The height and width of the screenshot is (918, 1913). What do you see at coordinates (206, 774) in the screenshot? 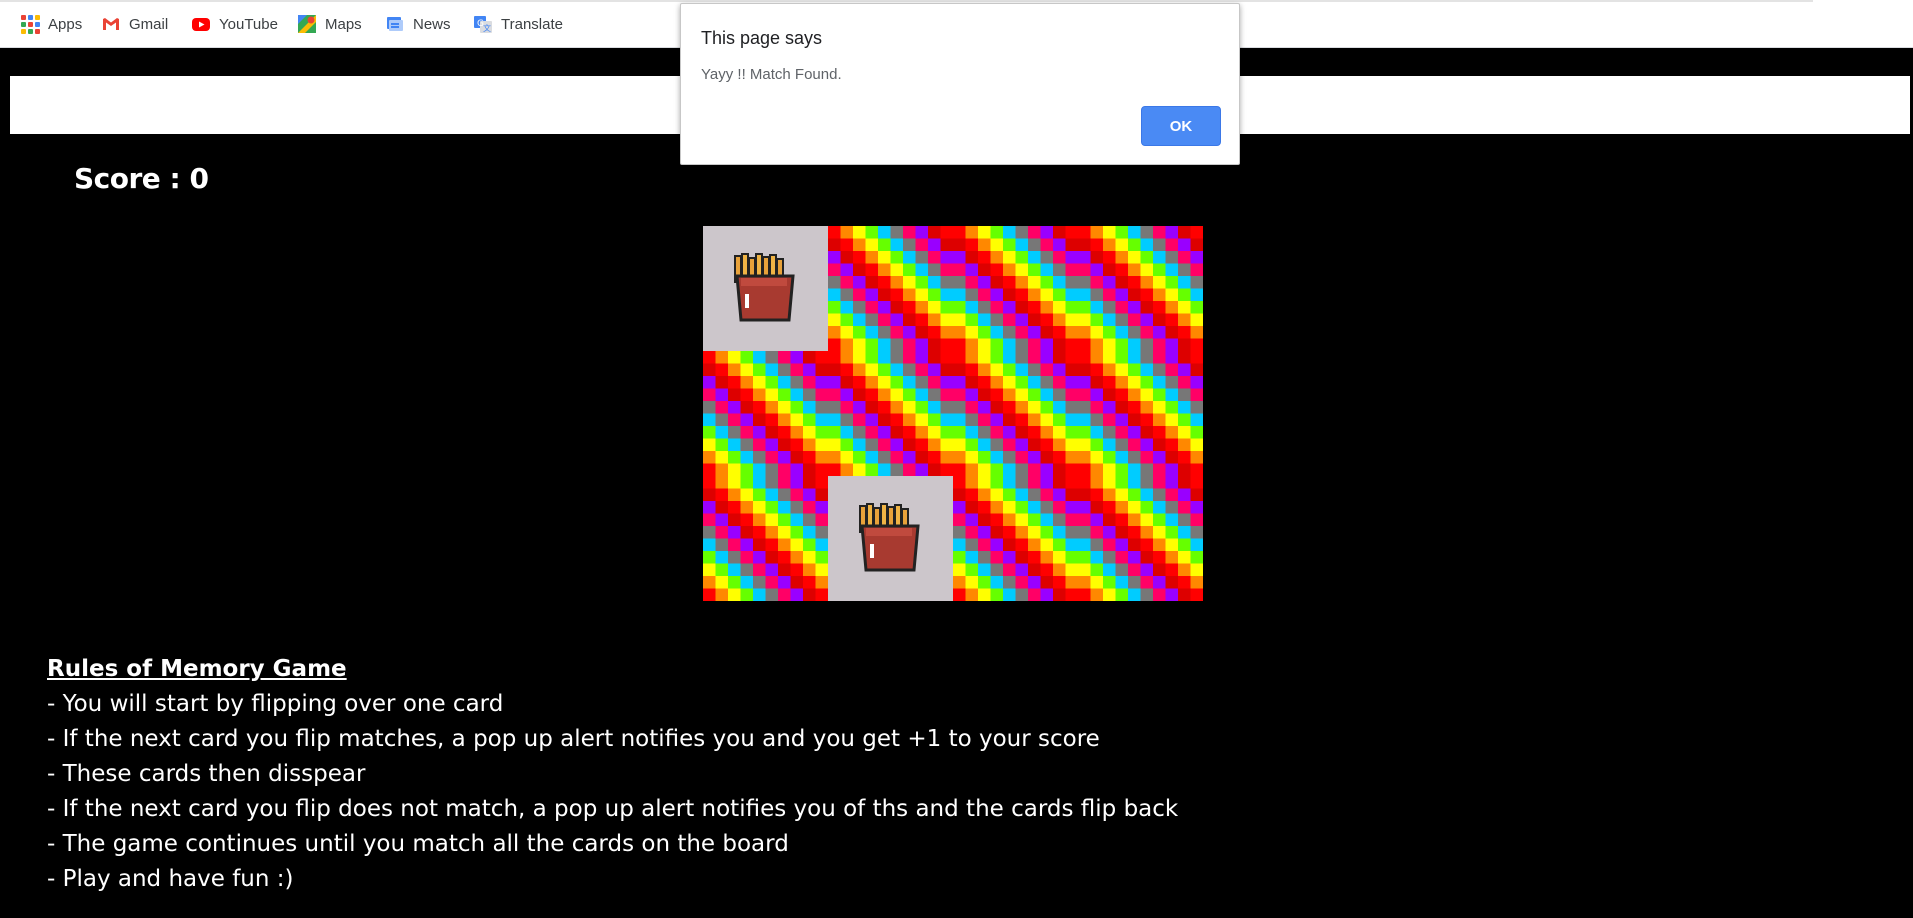
I see `rule-line: - These cards then disspear` at bounding box center [206, 774].